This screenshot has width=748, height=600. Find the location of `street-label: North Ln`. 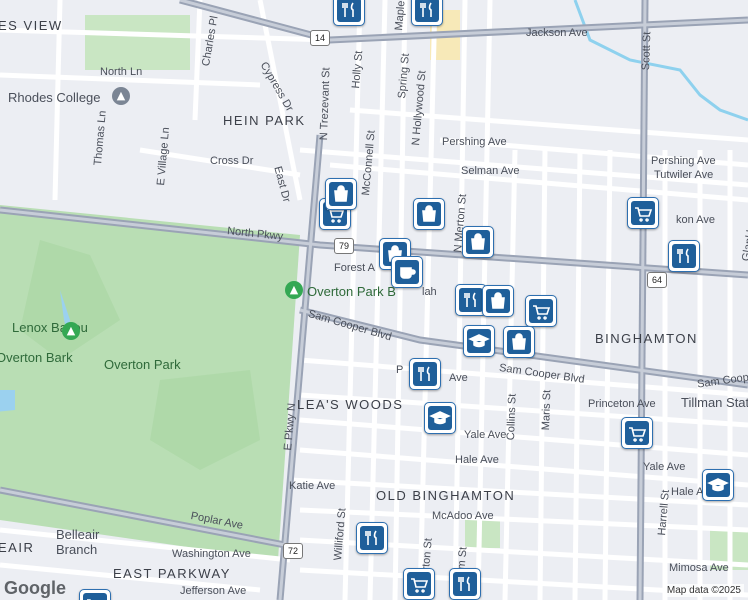

street-label: North Ln is located at coordinates (121, 72).